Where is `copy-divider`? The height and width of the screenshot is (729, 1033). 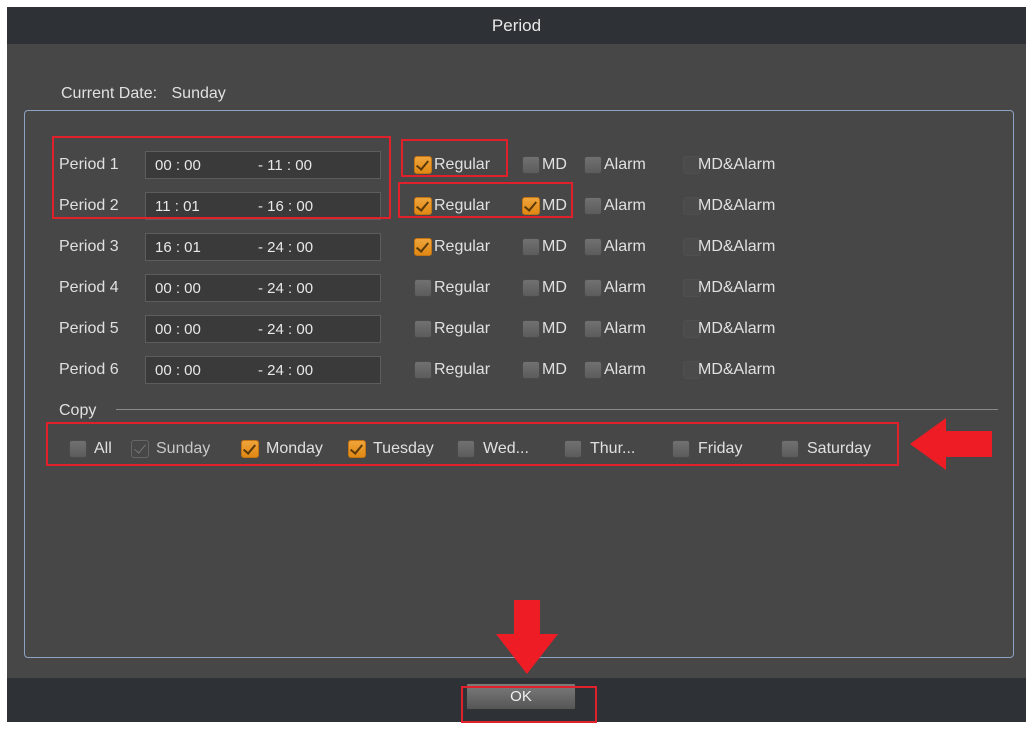
copy-divider is located at coordinates (557, 409).